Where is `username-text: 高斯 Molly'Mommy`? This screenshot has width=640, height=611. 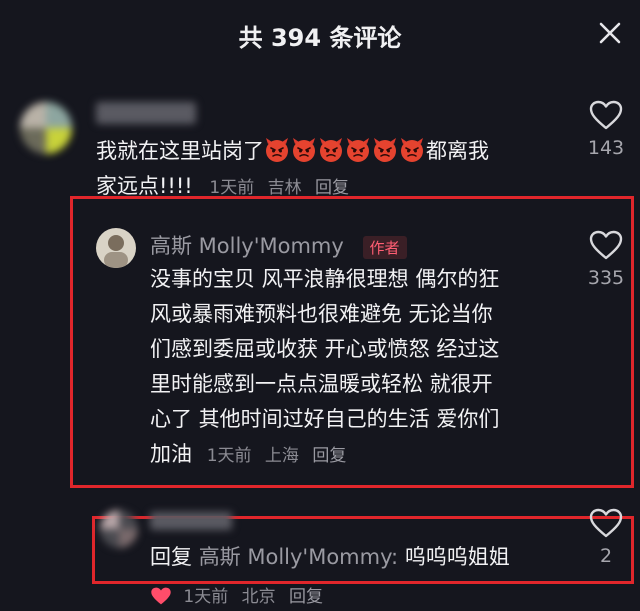
username-text: 高斯 Molly'Mommy is located at coordinates (247, 246).